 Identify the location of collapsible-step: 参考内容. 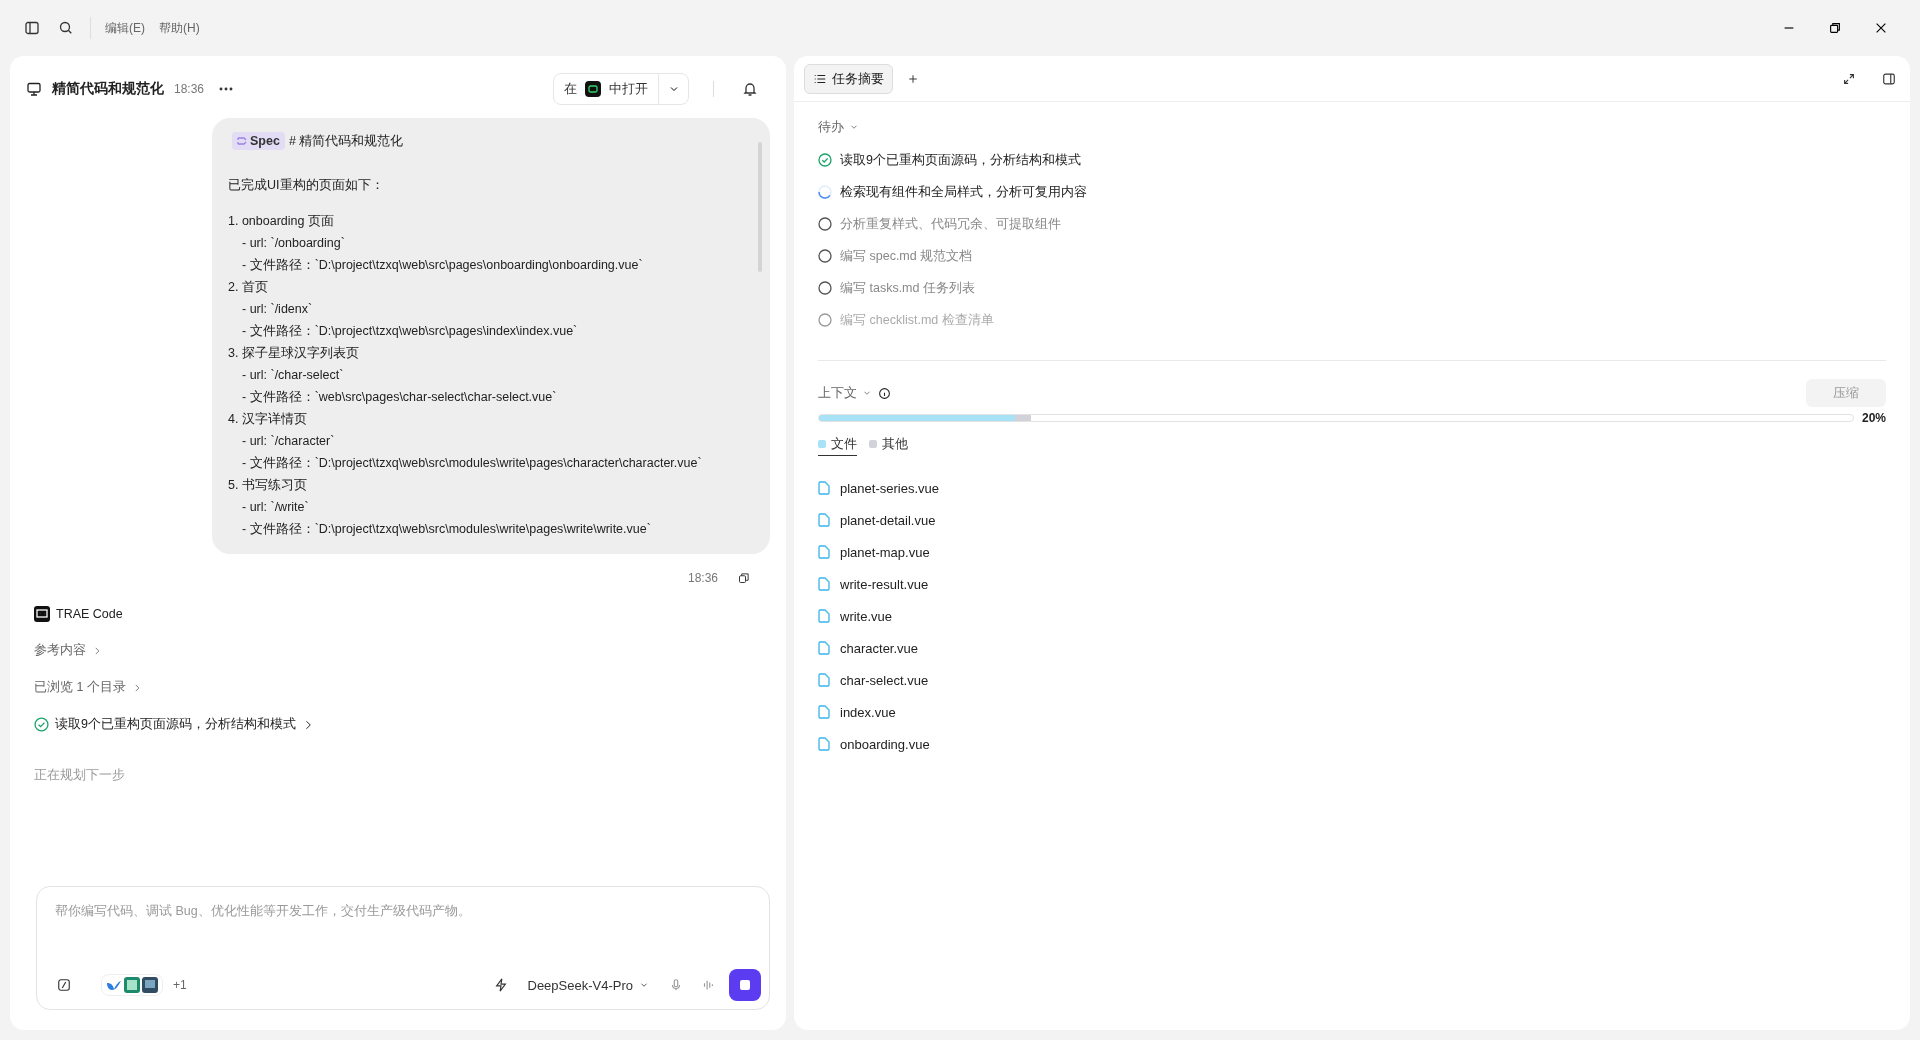
(68, 650).